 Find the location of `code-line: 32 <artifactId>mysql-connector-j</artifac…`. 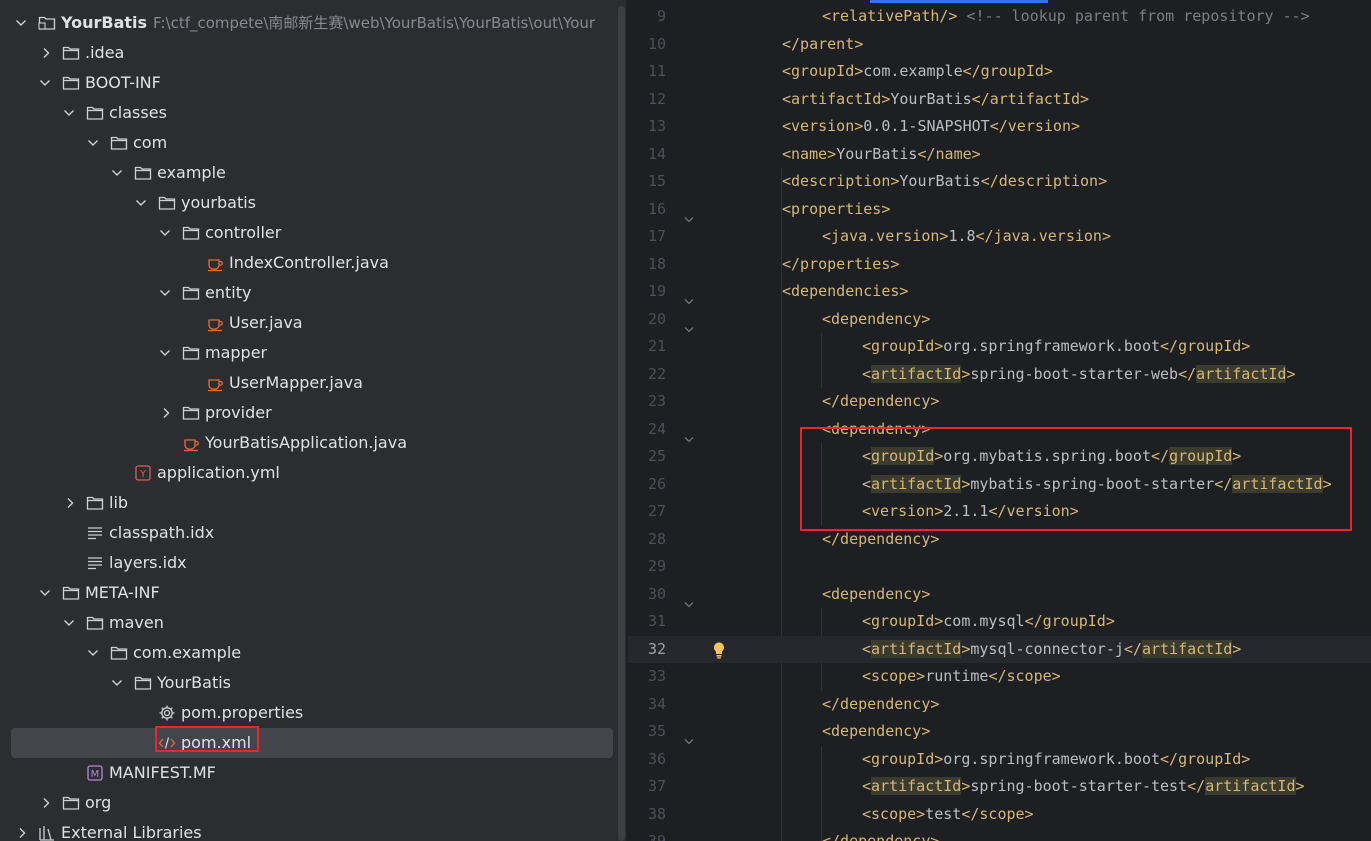

code-line: 32 <artifactId>mysql-connector-j</artifac… is located at coordinates (999, 649).